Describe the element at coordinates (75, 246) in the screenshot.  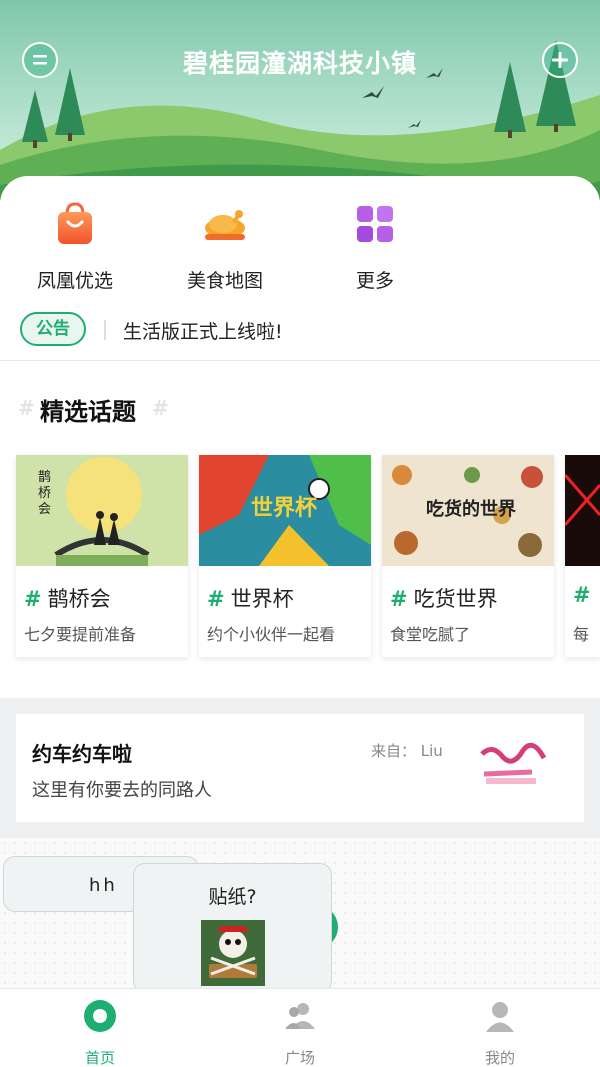
I see `shortcut-phoenix-select: 凤凰优选` at that location.